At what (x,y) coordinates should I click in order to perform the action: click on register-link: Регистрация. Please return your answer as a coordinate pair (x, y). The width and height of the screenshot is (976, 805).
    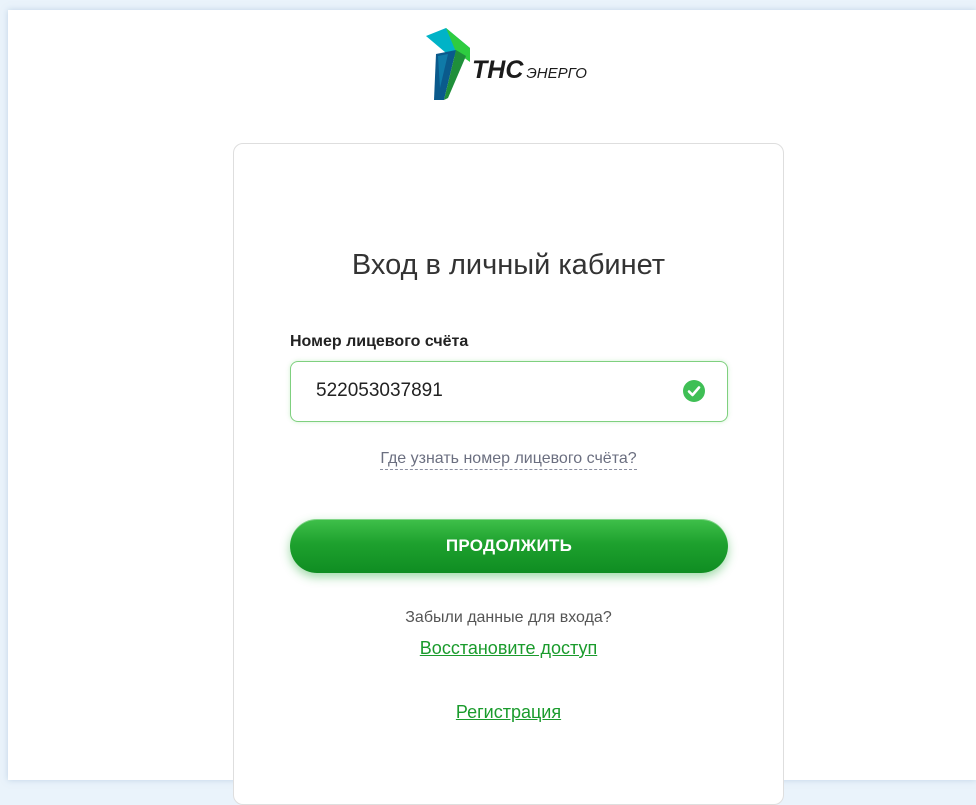
    Looking at the image, I should click on (508, 712).